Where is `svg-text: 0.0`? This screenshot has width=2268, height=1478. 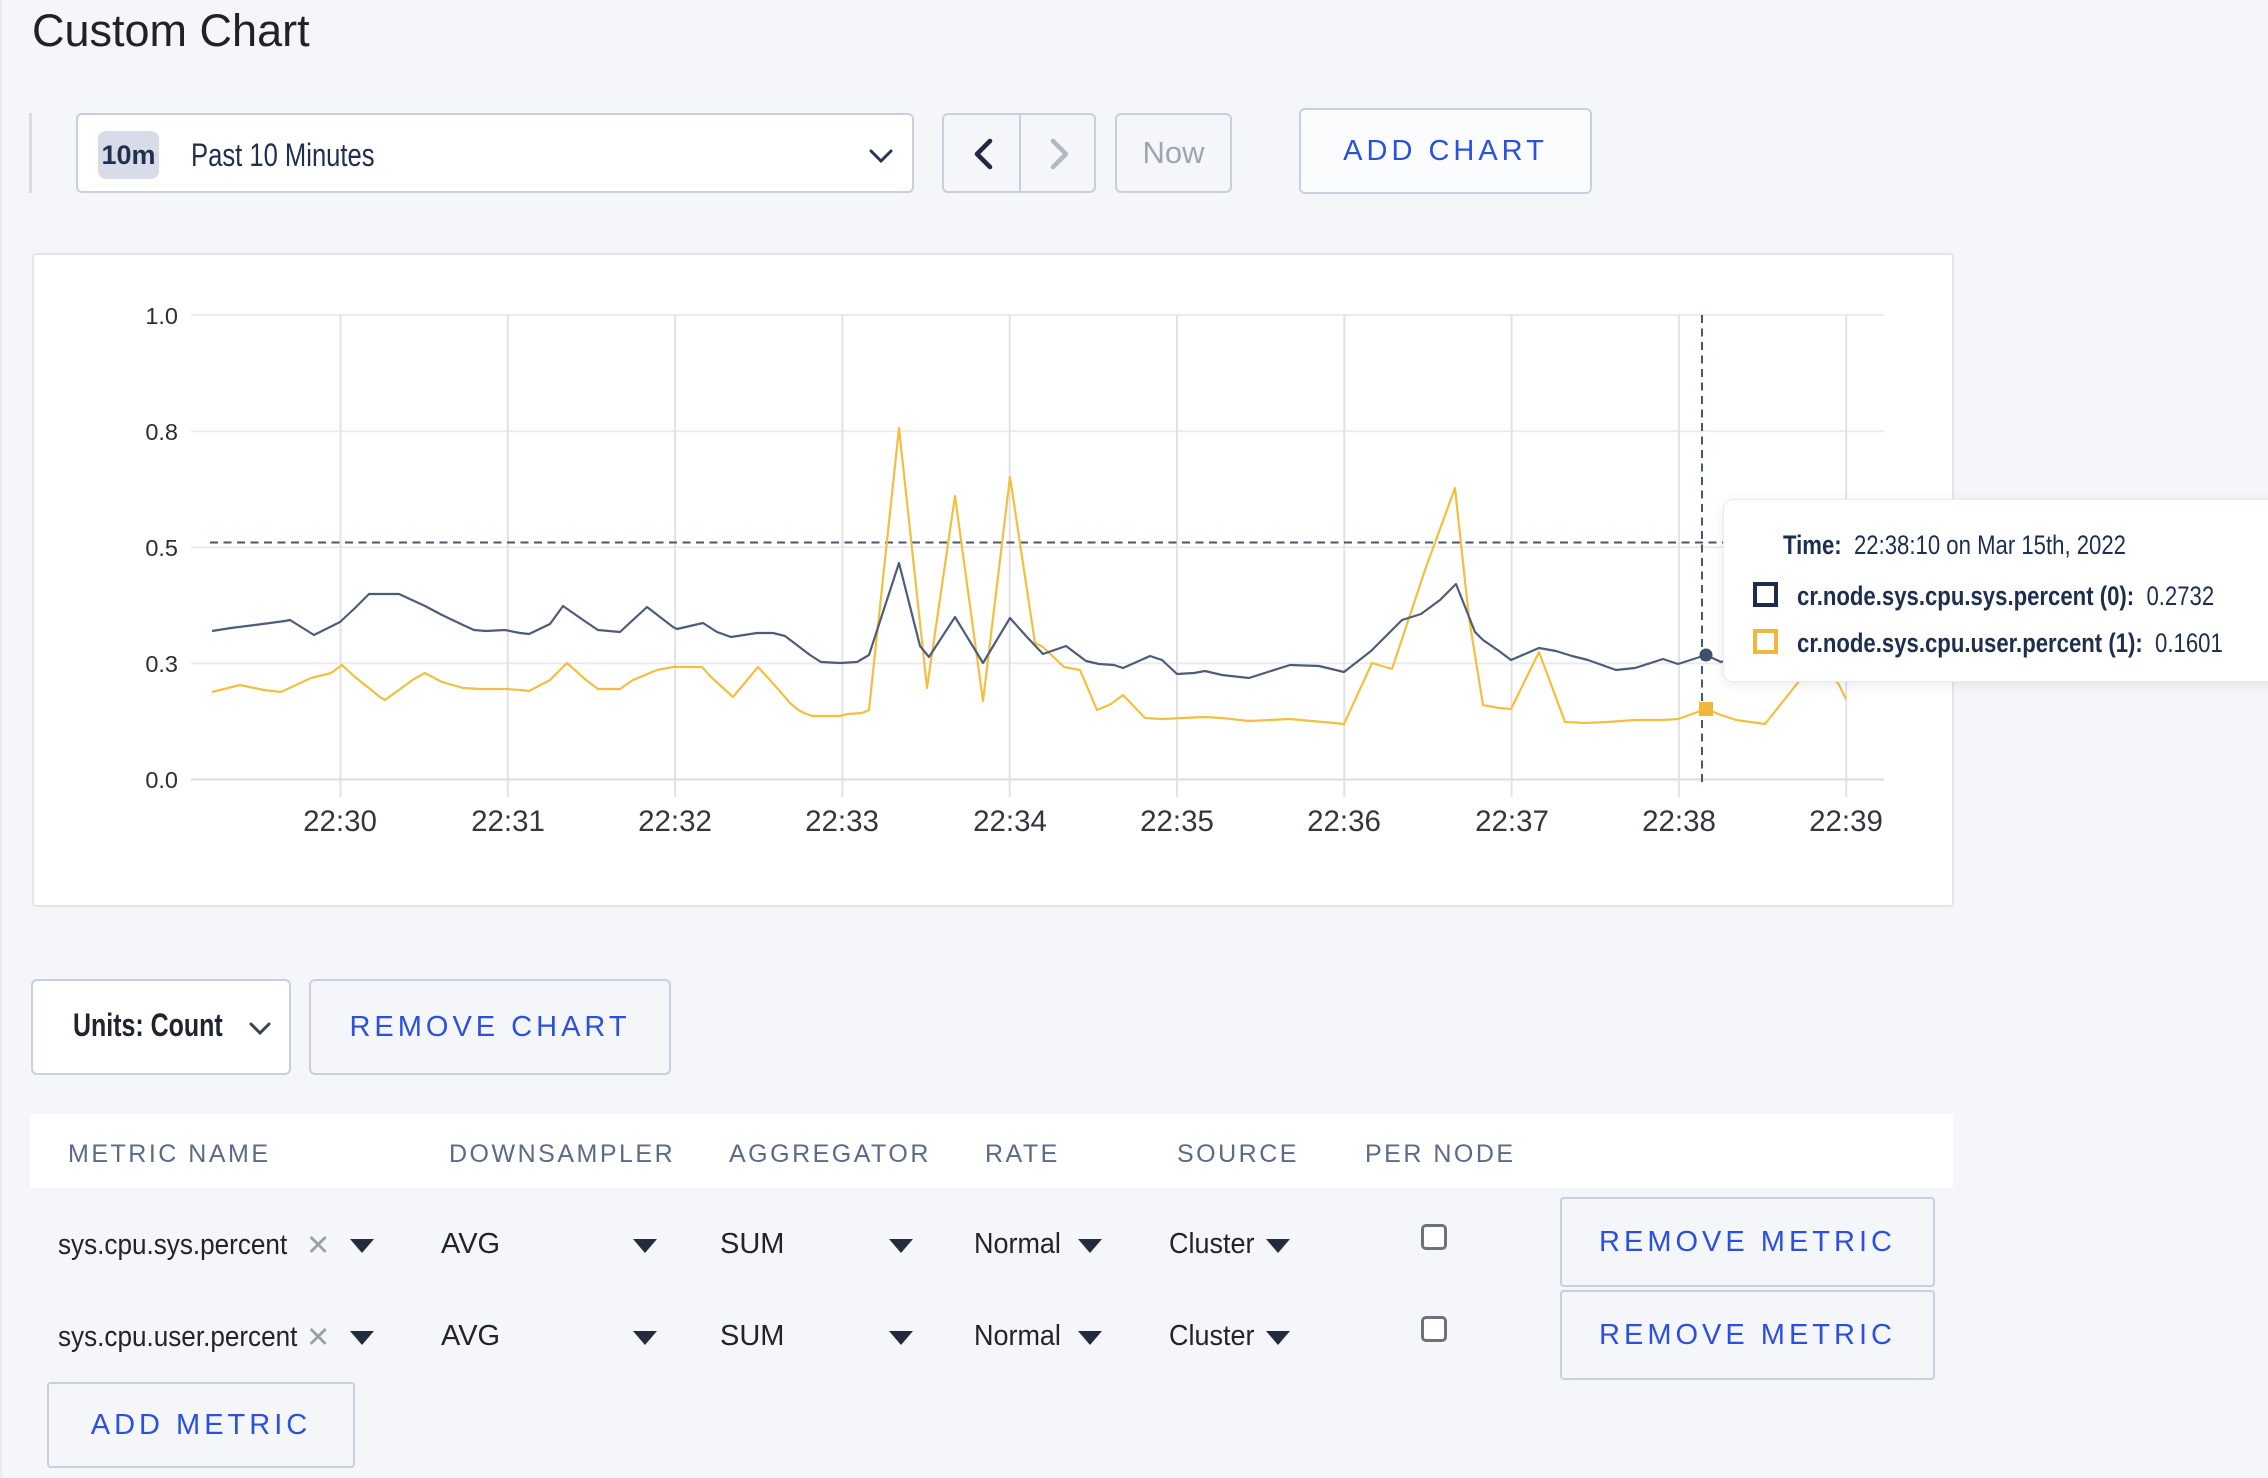 svg-text: 0.0 is located at coordinates (161, 780).